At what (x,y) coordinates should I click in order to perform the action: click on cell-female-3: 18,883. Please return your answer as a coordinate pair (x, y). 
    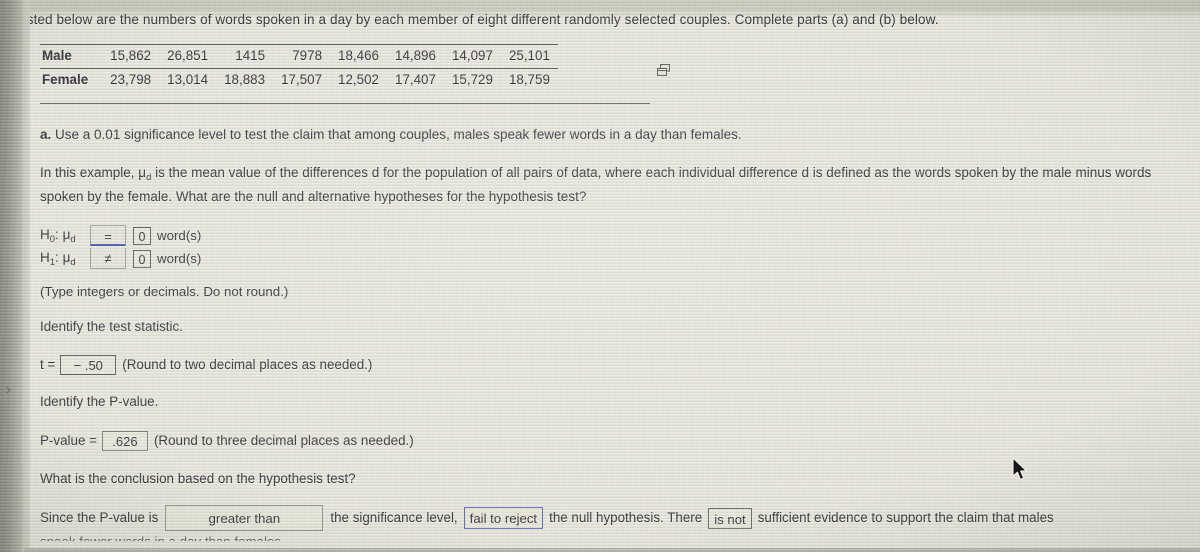
    Looking at the image, I should click on (245, 80).